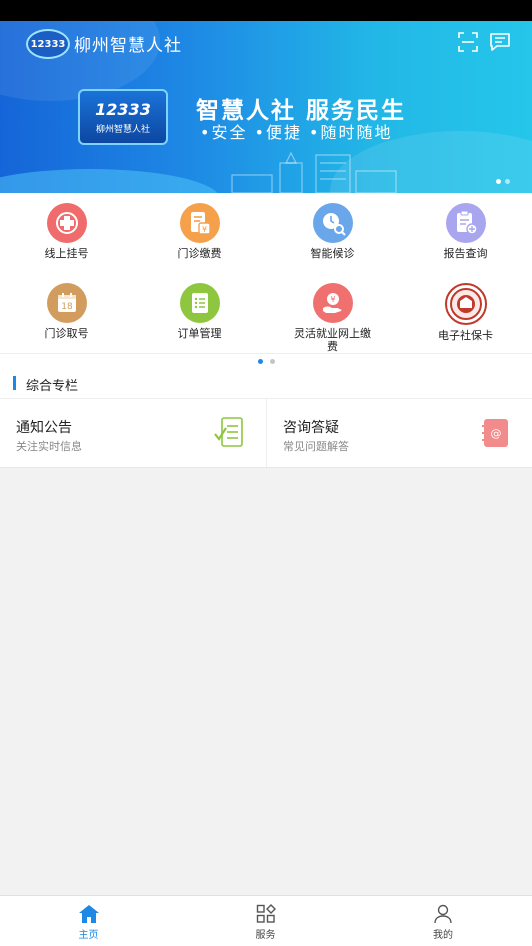  I want to click on app-logo: 12333, so click(48, 44).